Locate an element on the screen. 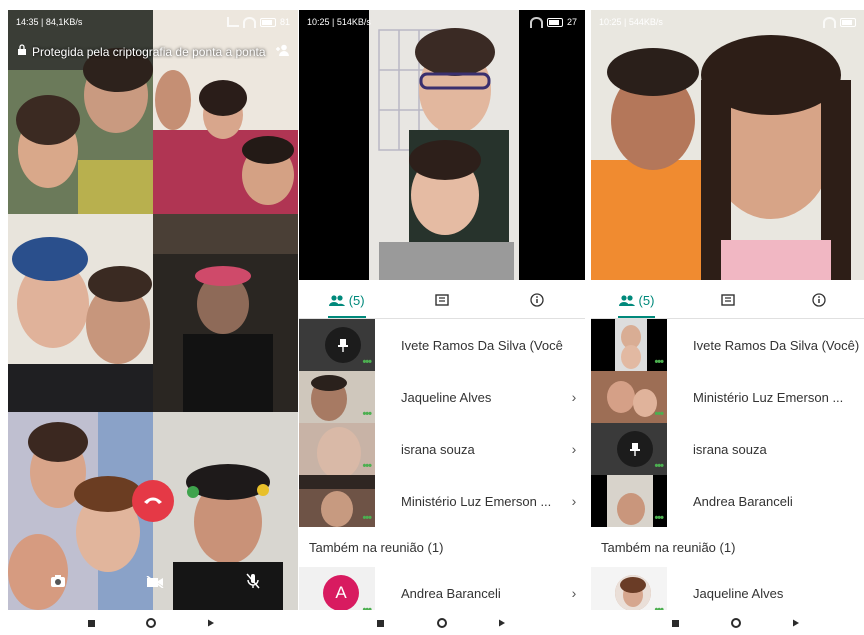 The image size is (864, 635). video-off-icon is located at coordinates (155, 583).